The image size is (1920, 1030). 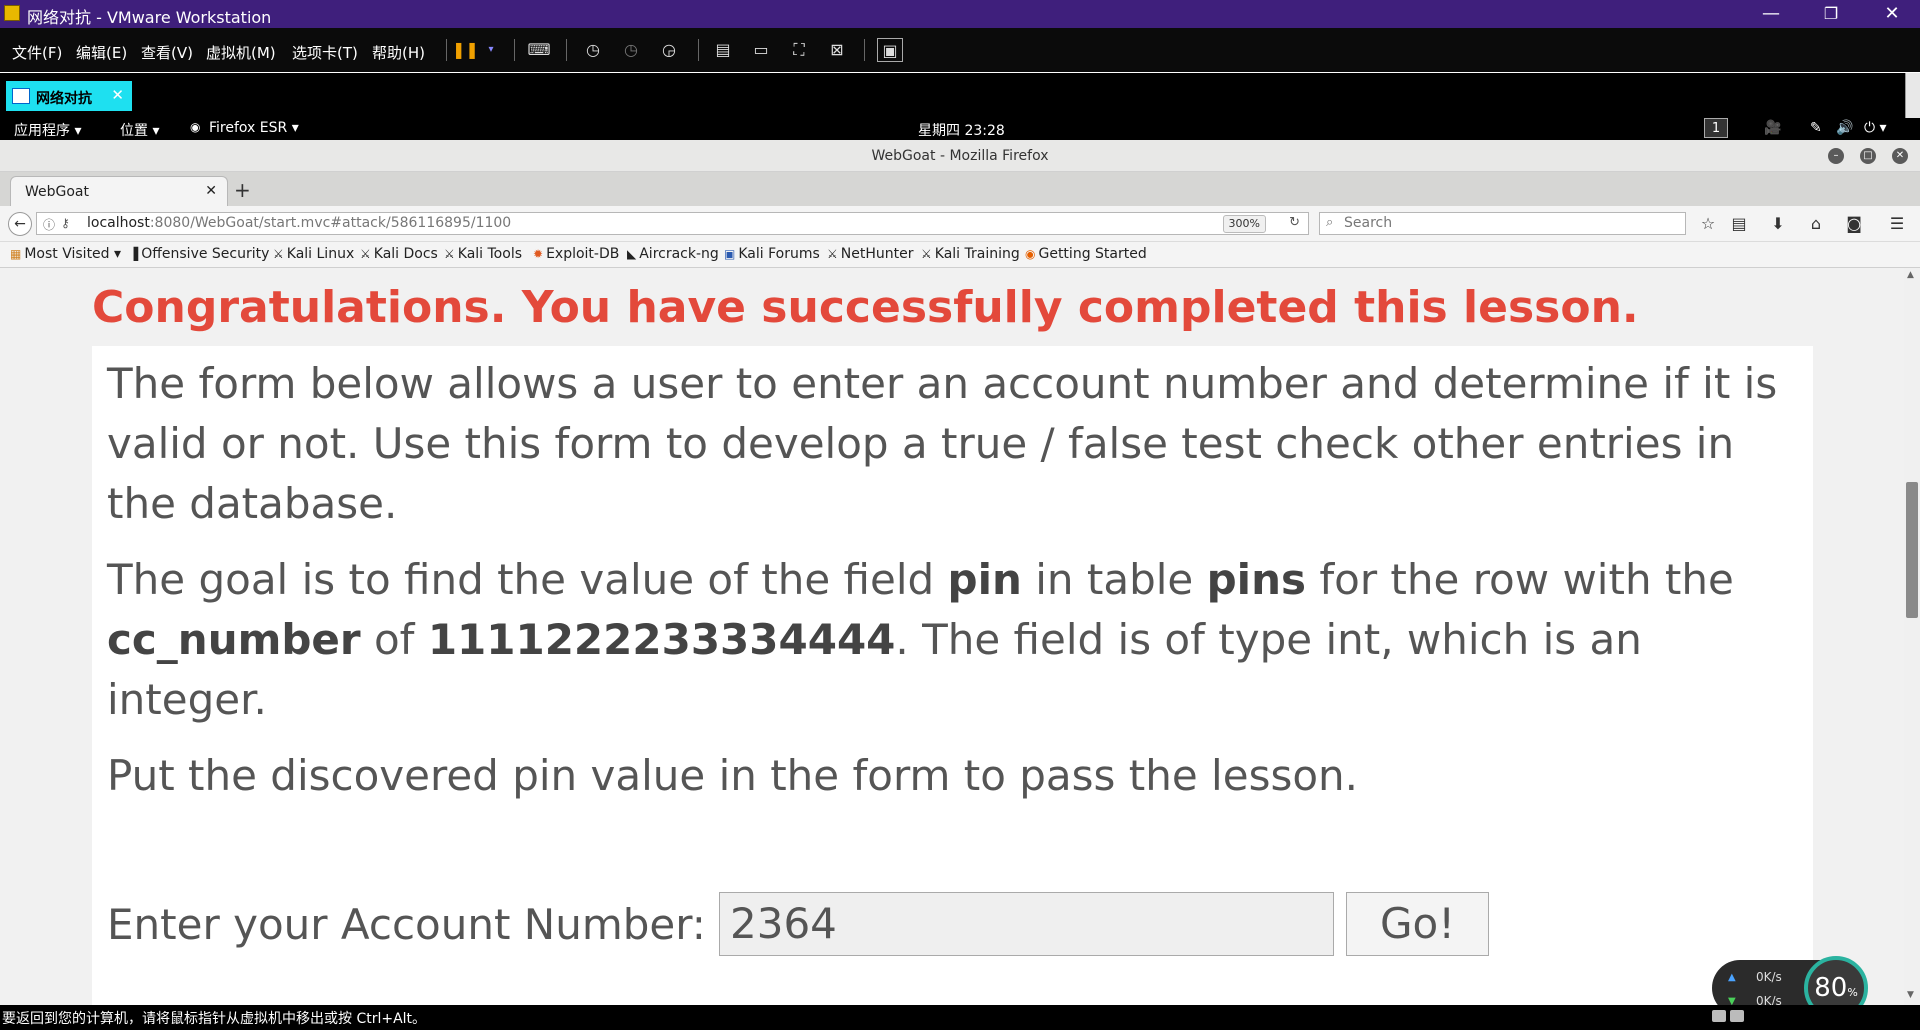 What do you see at coordinates (491, 50) in the screenshot?
I see `dropdown-icon: ▾` at bounding box center [491, 50].